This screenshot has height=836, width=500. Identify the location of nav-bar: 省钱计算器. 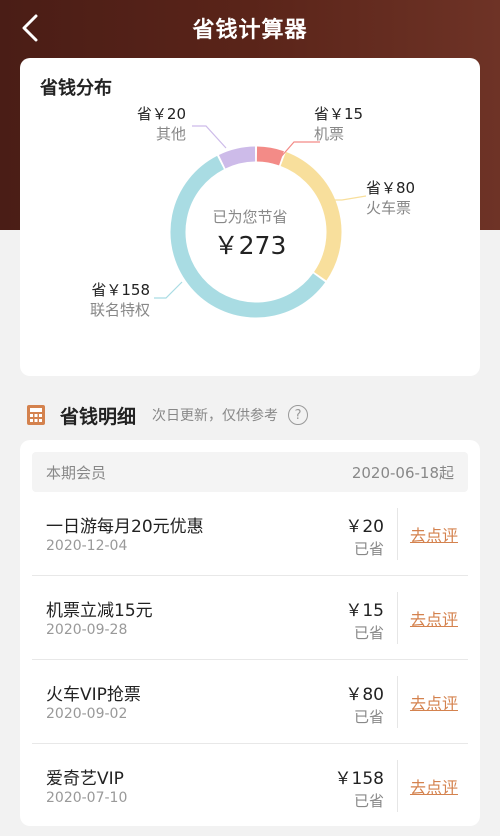
(250, 28).